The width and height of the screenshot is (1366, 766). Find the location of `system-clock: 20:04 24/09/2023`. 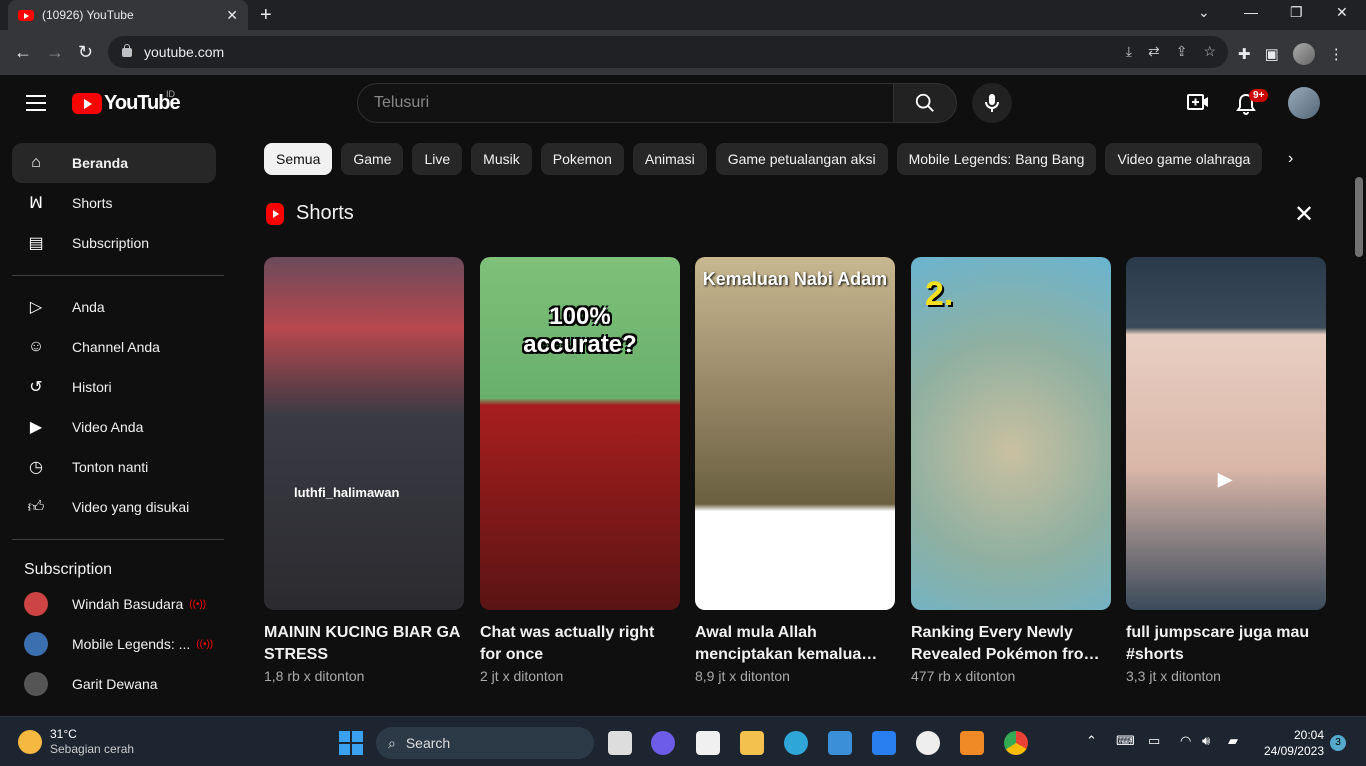

system-clock: 20:04 24/09/2023 is located at coordinates (1290, 743).